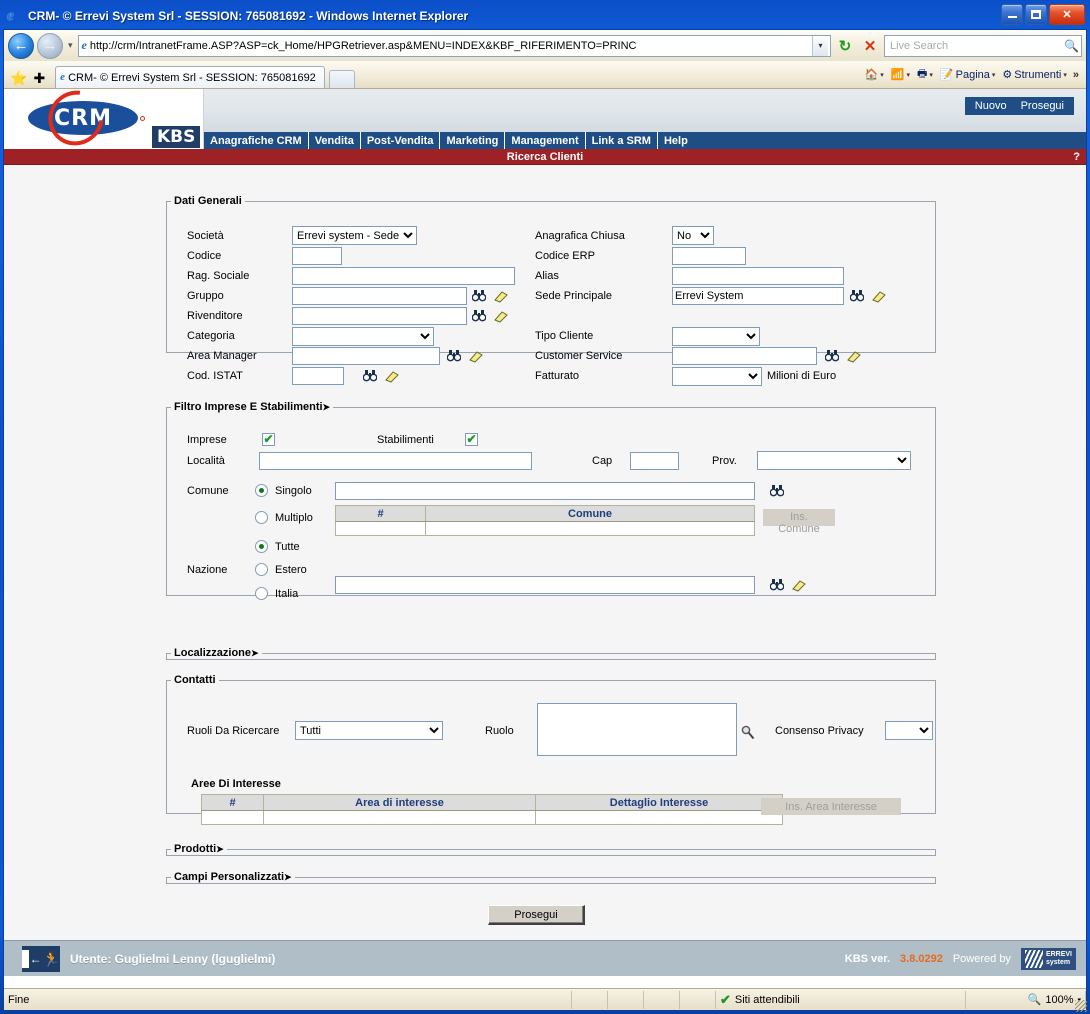 Image resolution: width=1090 pixels, height=1014 pixels. Describe the element at coordinates (70, 45) in the screenshot. I see `recent-pages-dropdown-icon: ▾` at that location.